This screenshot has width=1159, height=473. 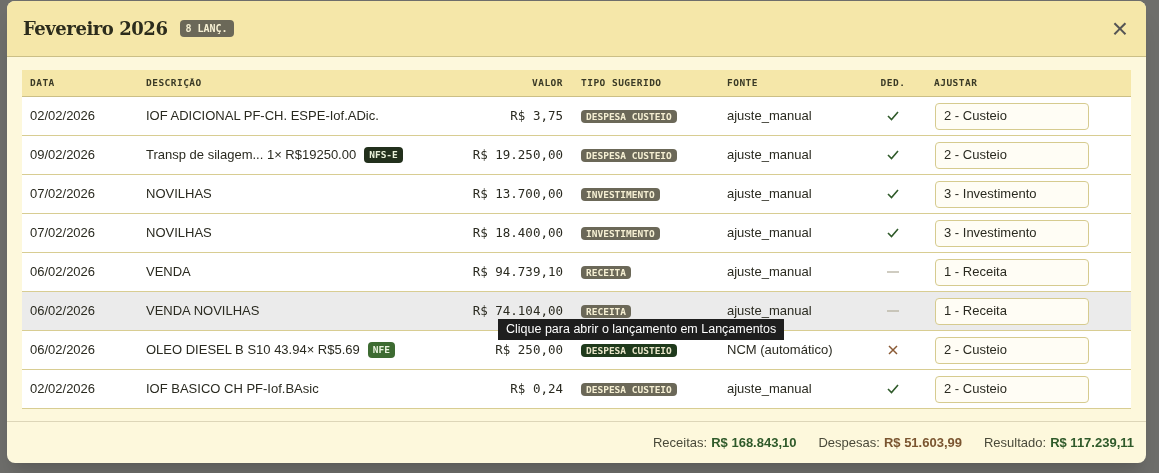 I want to click on description-cell-text: VENDA, so click(x=168, y=272).